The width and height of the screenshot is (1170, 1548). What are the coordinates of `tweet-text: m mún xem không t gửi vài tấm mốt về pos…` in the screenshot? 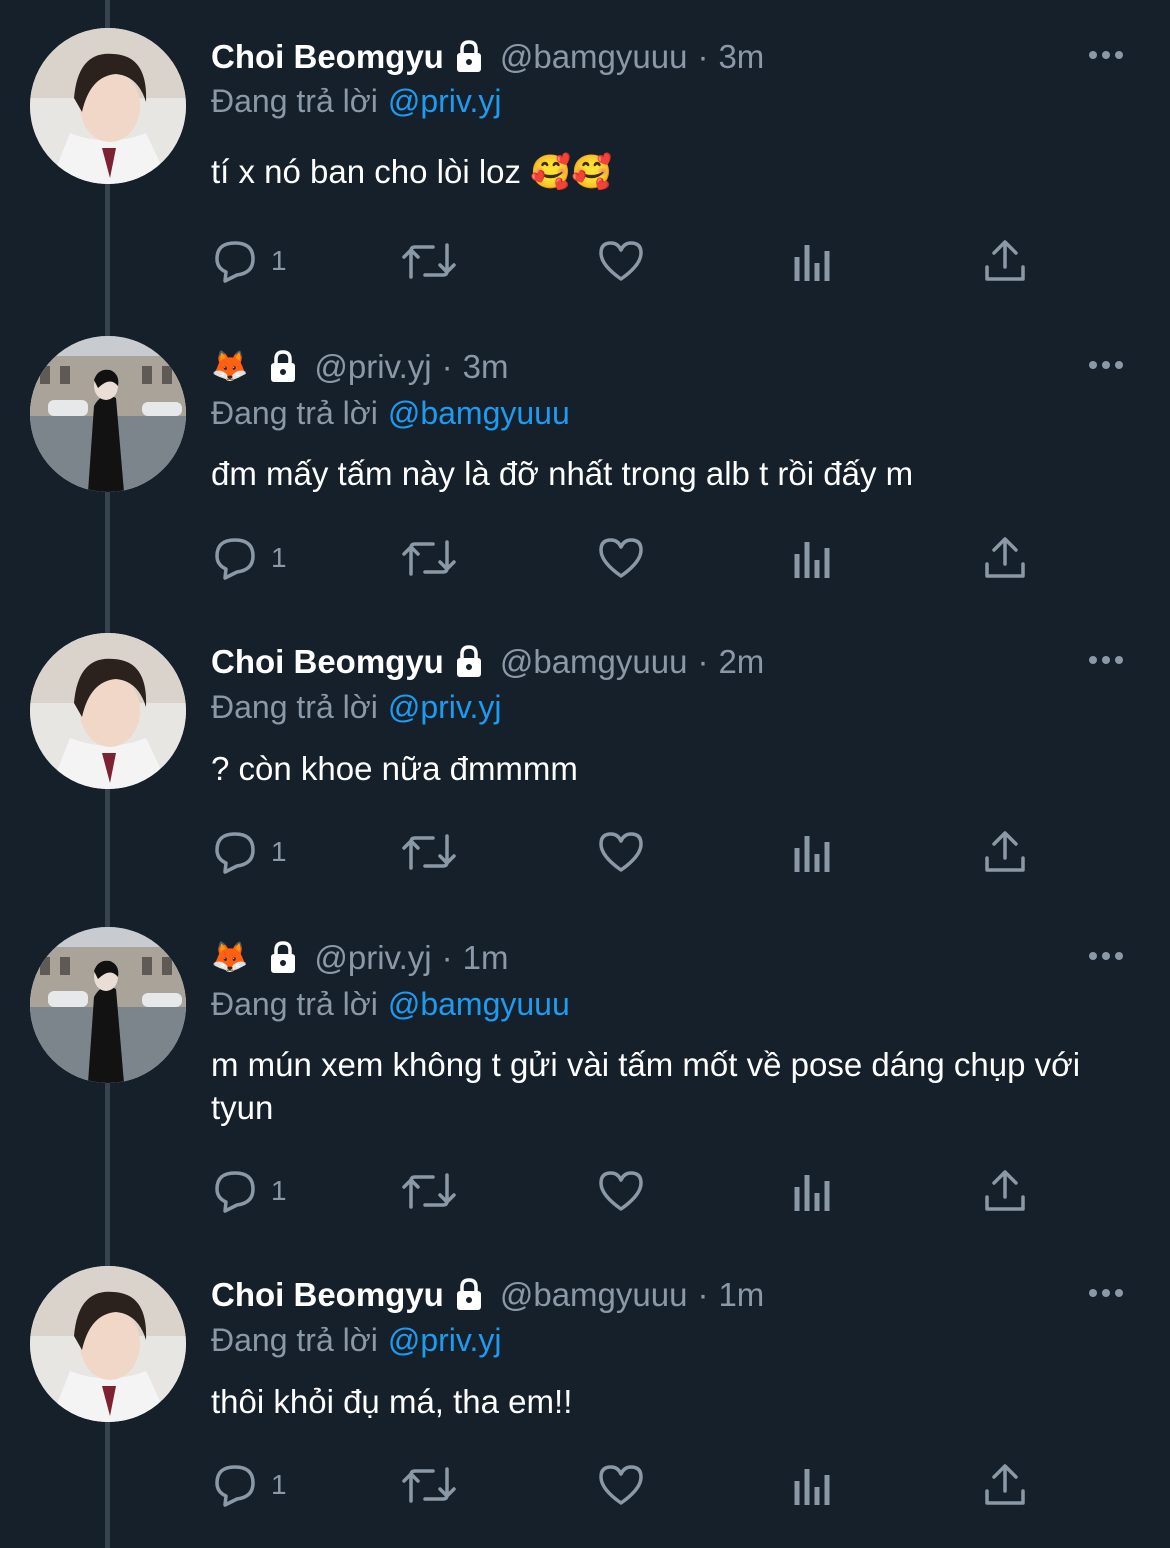 It's located at (646, 1086).